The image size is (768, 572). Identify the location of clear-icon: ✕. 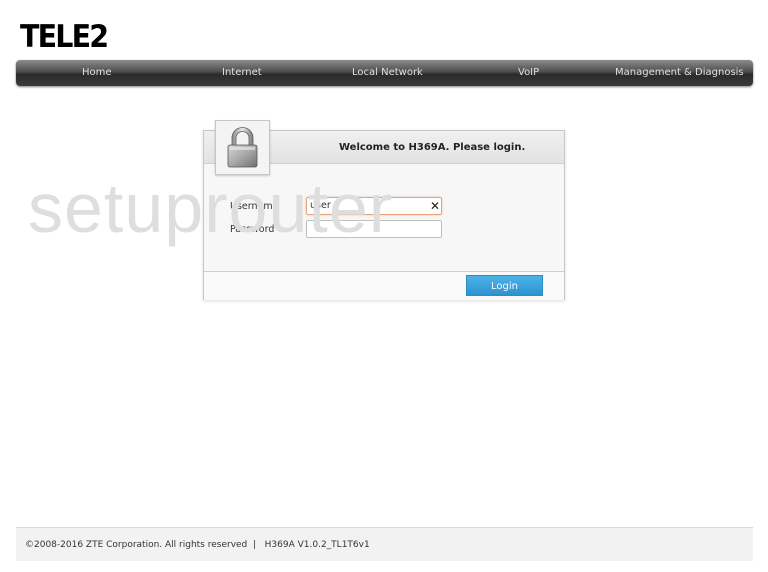
(435, 206).